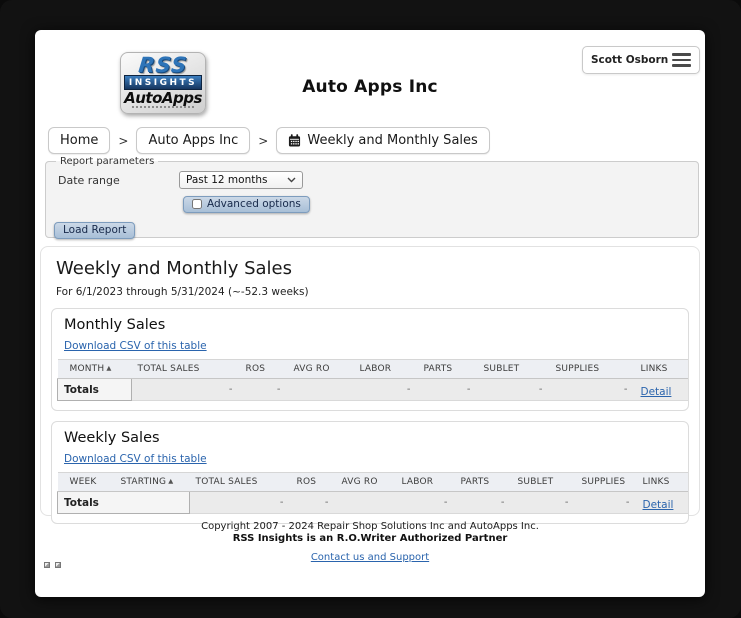 The height and width of the screenshot is (618, 741). I want to click on column-header-month: MONTH ▲, so click(94, 369).